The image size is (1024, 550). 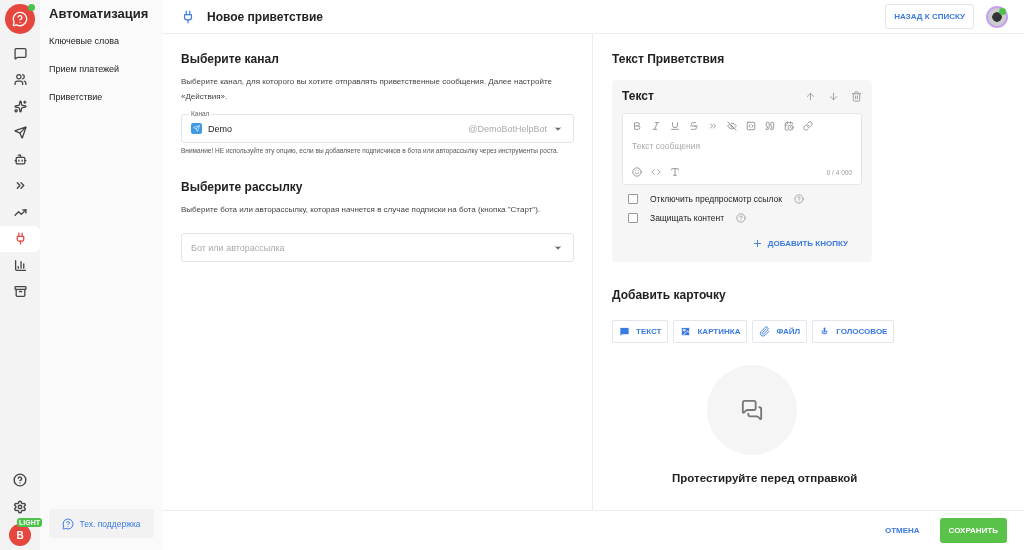 What do you see at coordinates (902, 530) in the screenshot?
I see `cancel-button: ОТМЕНА` at bounding box center [902, 530].